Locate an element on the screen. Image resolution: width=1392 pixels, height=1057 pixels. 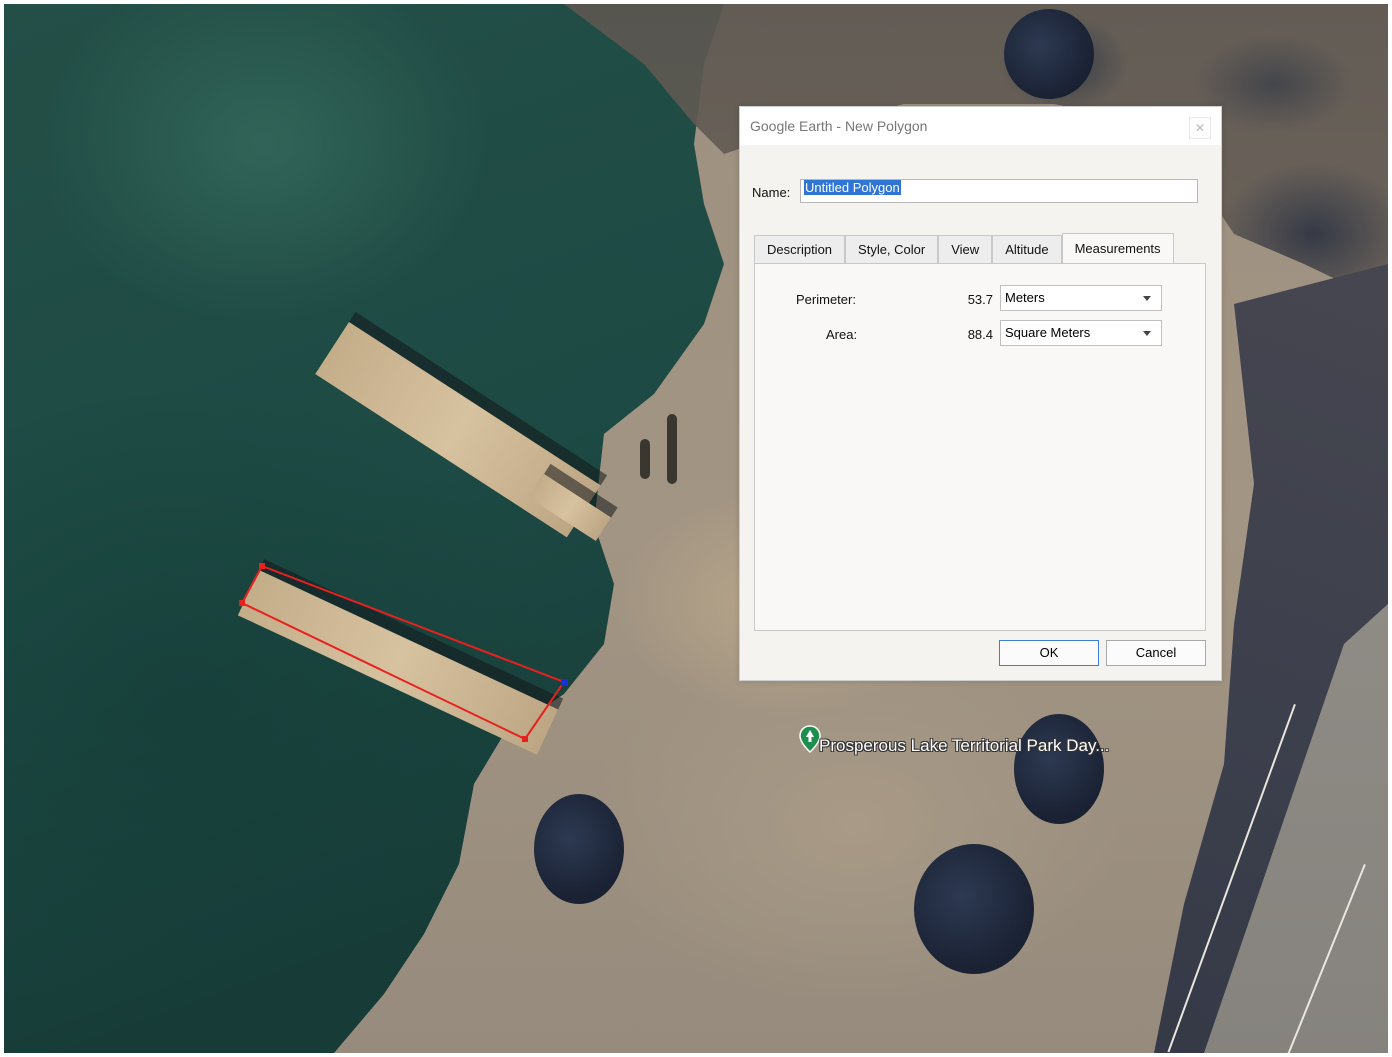
park-pin-icon is located at coordinates (810, 739).